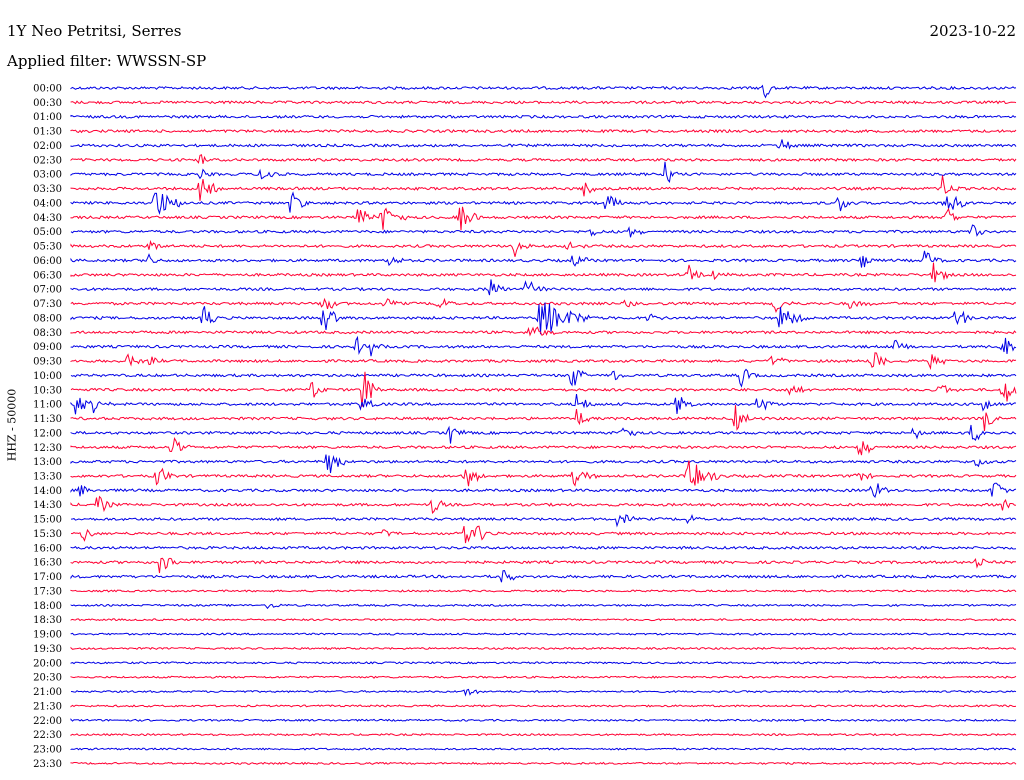  I want to click on time-label: 00:30, so click(47, 103).